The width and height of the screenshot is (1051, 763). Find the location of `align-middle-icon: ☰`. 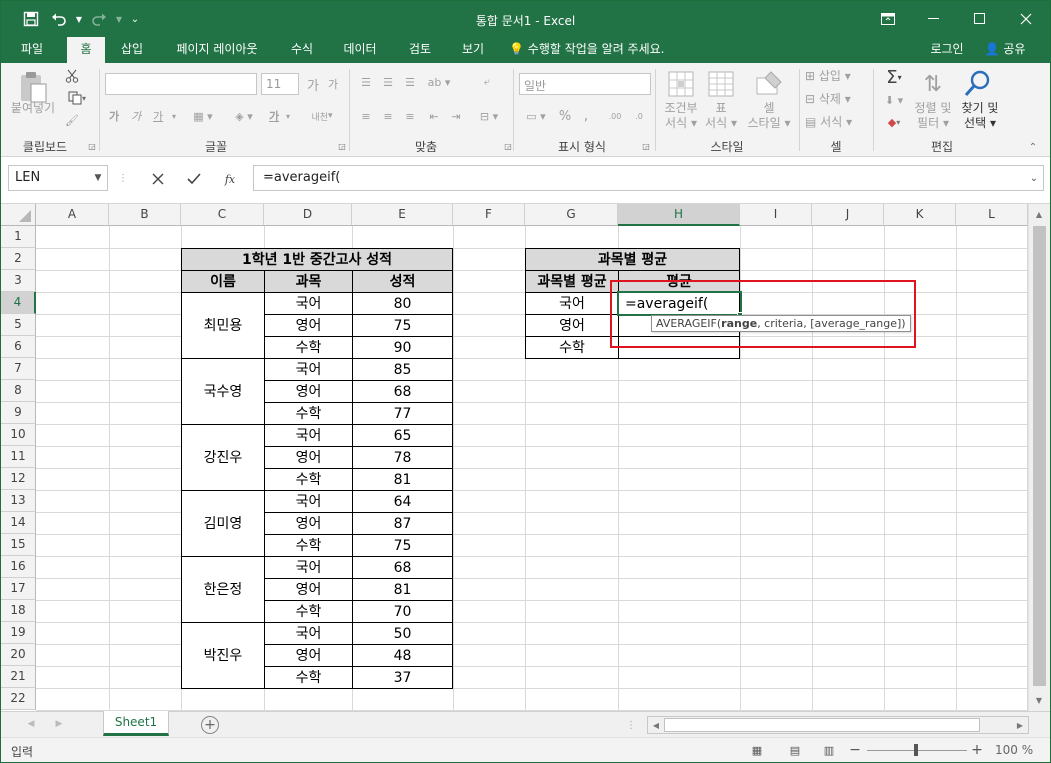

align-middle-icon: ☰ is located at coordinates (388, 82).